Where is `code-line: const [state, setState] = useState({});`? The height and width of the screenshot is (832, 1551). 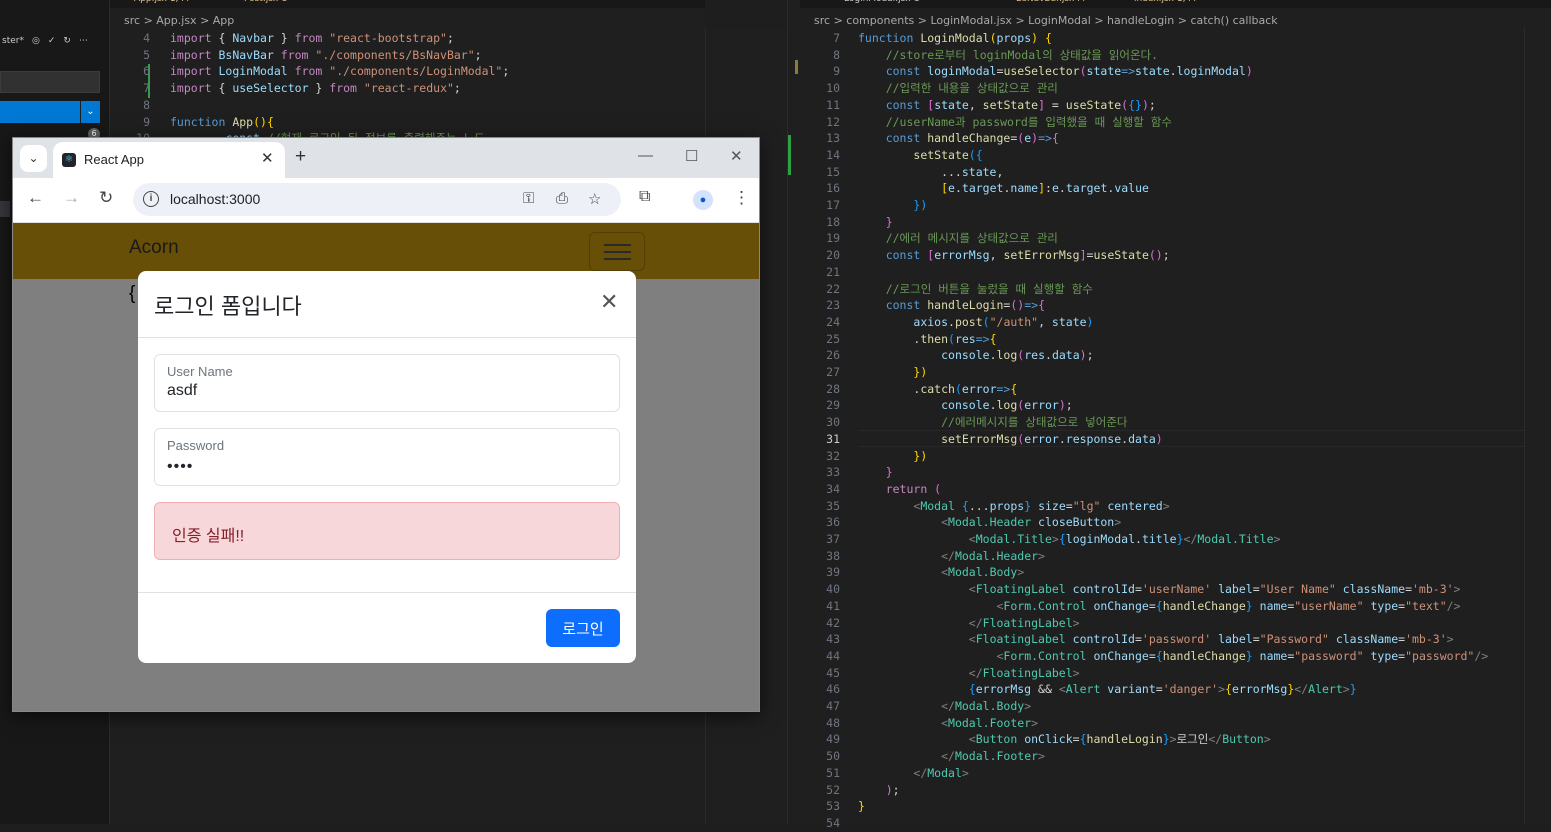
code-line: const [state, setState] = useState({}); is located at coordinates (1007, 105).